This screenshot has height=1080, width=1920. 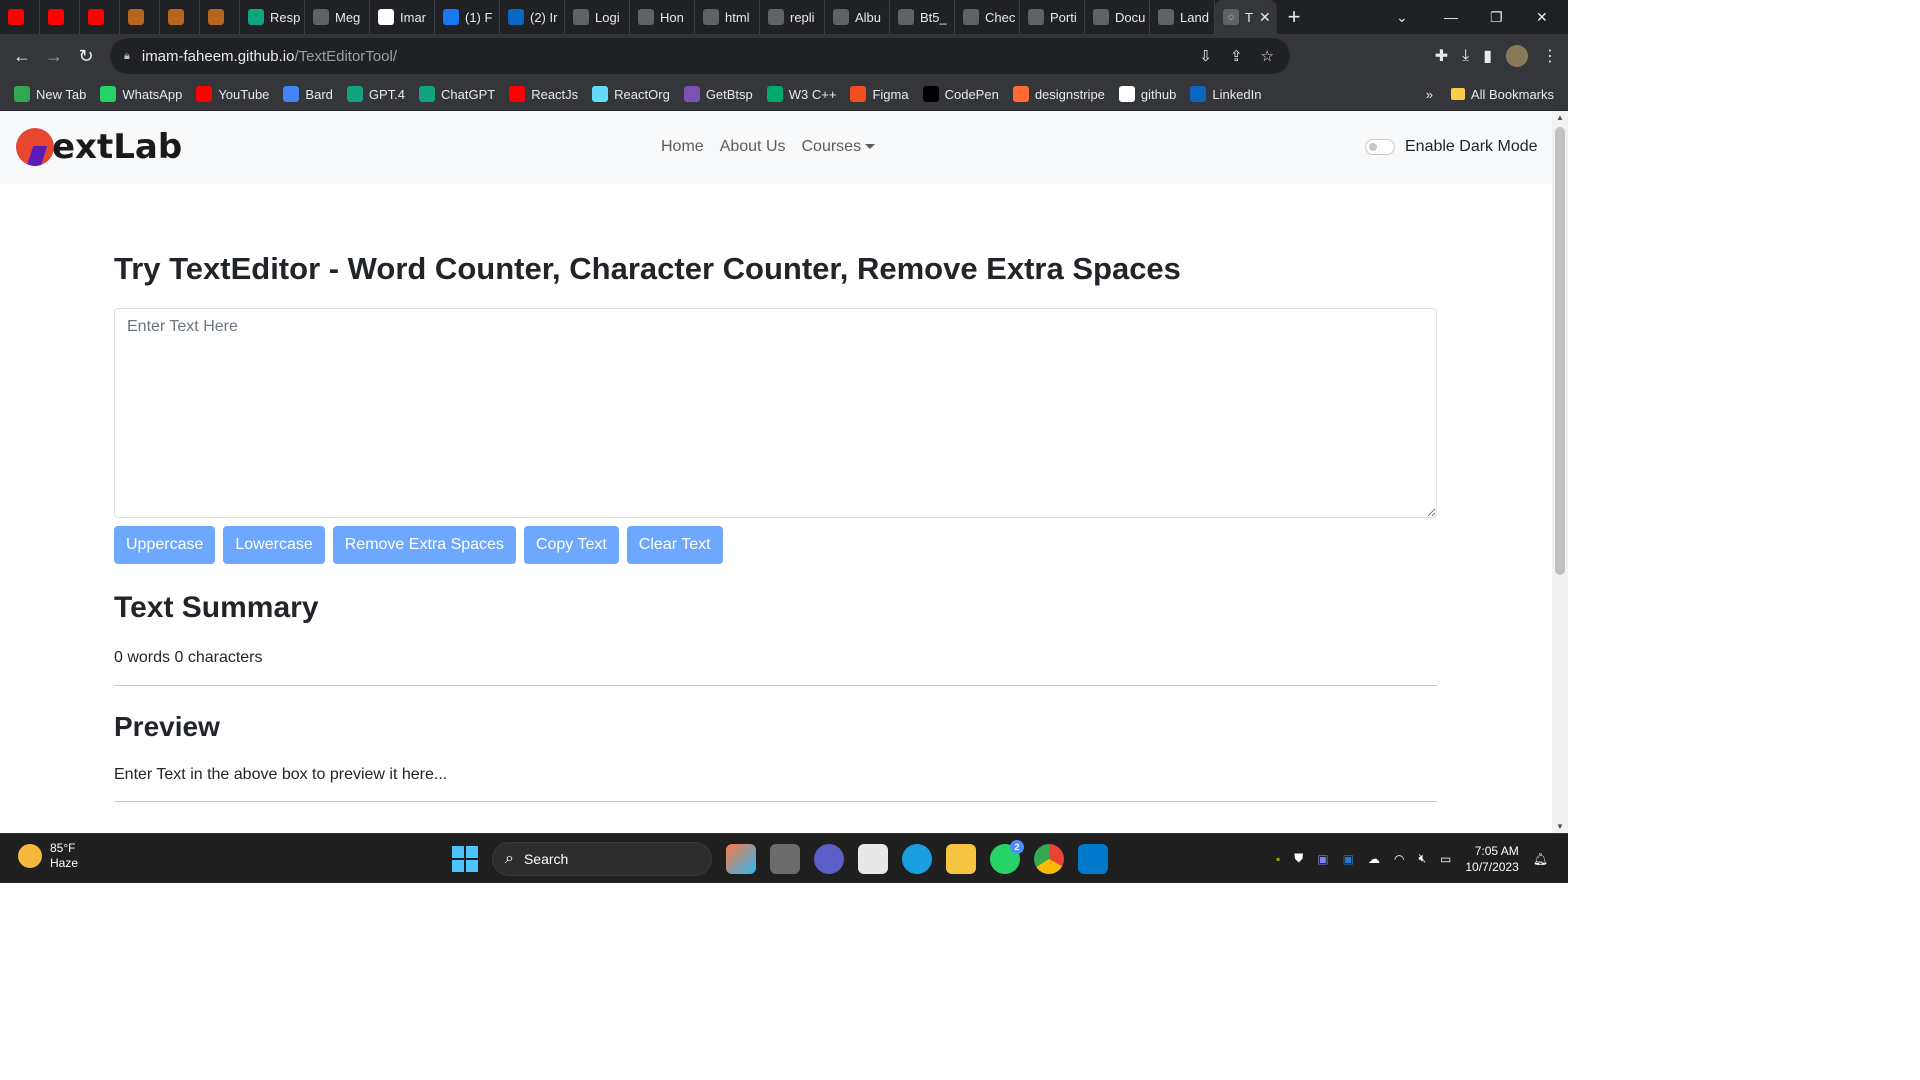 What do you see at coordinates (917, 859) in the screenshot?
I see `edge-icon` at bounding box center [917, 859].